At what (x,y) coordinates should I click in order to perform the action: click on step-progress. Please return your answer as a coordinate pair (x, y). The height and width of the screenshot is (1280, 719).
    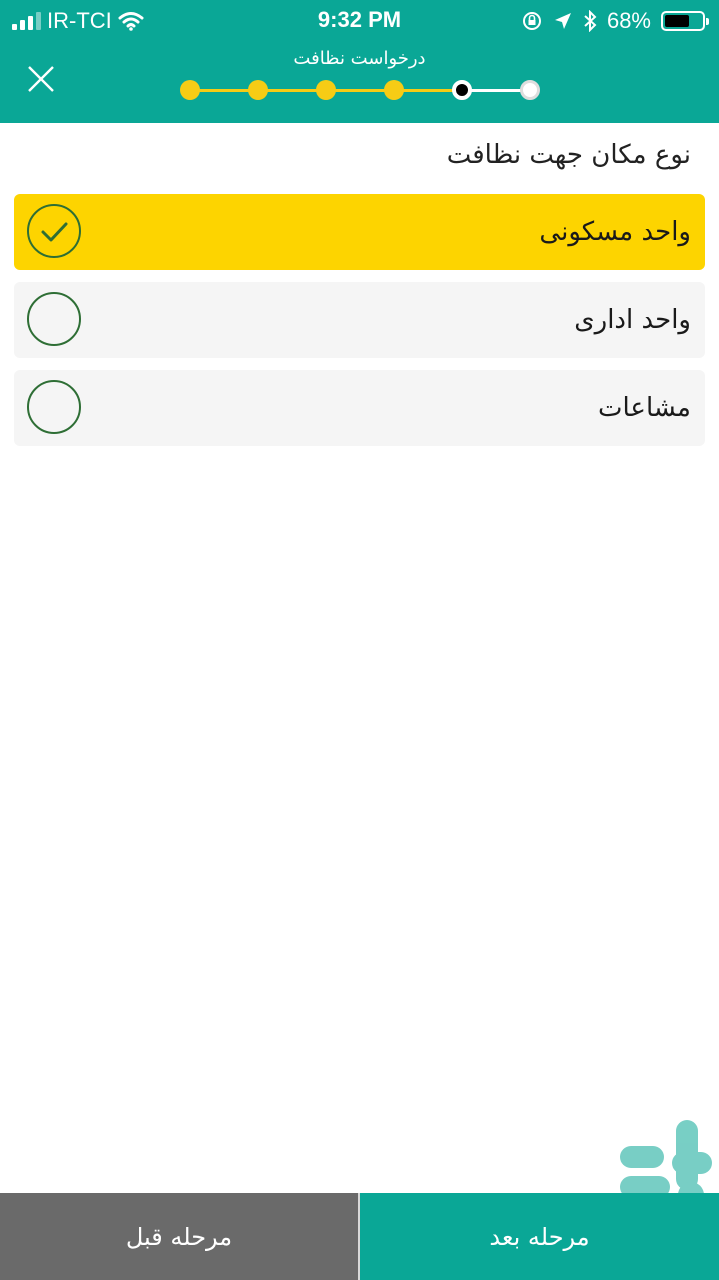
    Looking at the image, I should click on (360, 91).